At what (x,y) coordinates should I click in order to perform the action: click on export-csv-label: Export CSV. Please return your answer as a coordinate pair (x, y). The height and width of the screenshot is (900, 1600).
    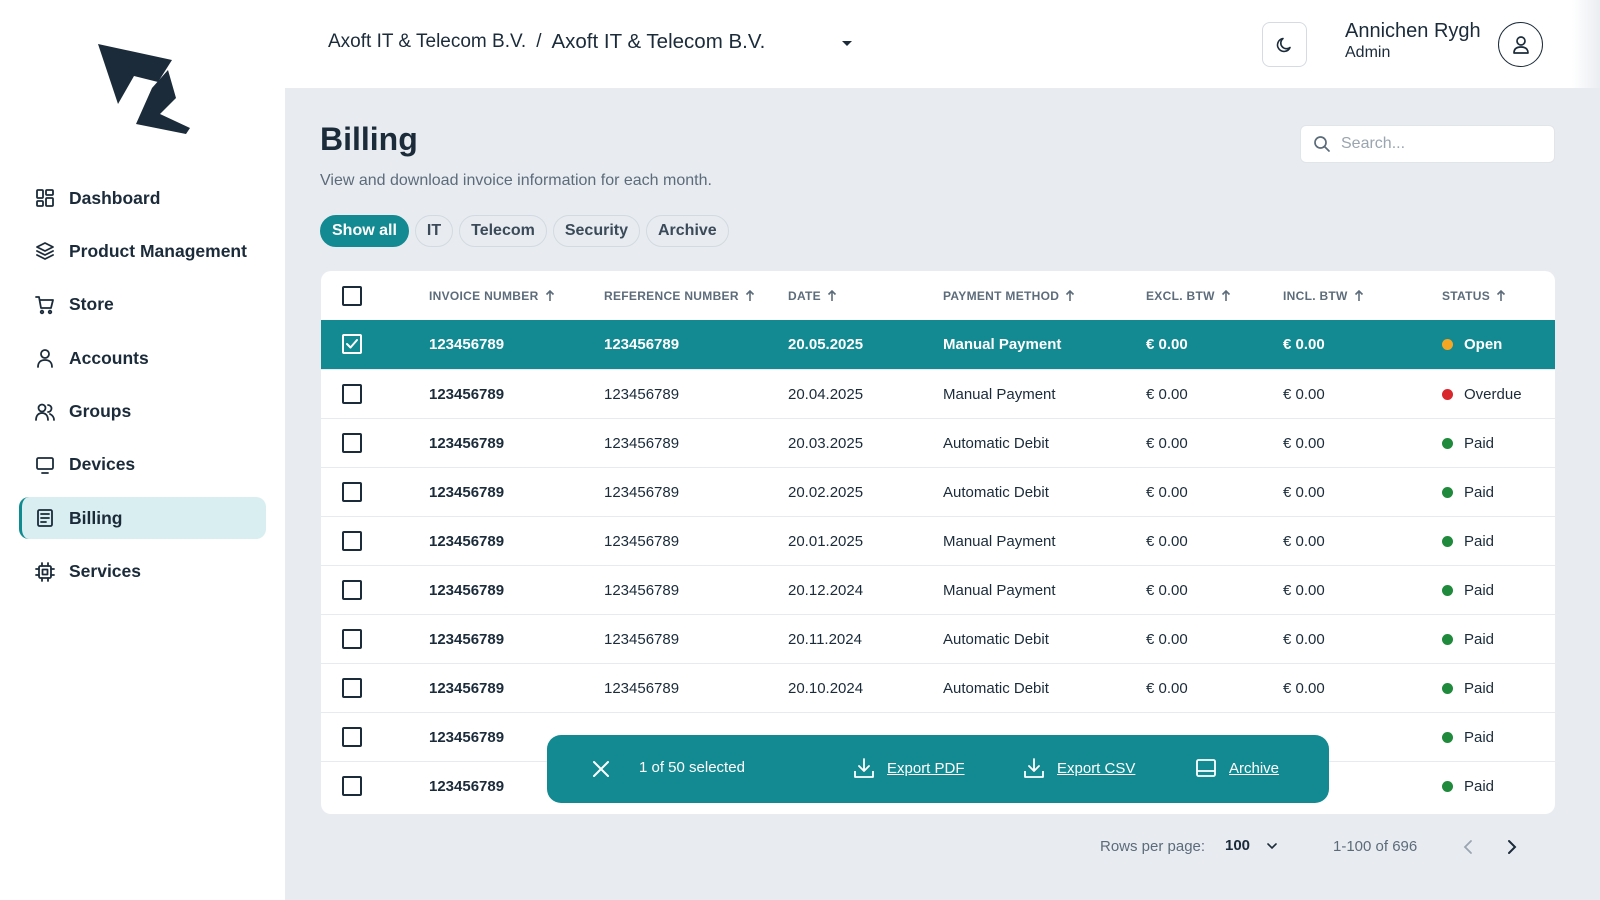
    Looking at the image, I should click on (1096, 768).